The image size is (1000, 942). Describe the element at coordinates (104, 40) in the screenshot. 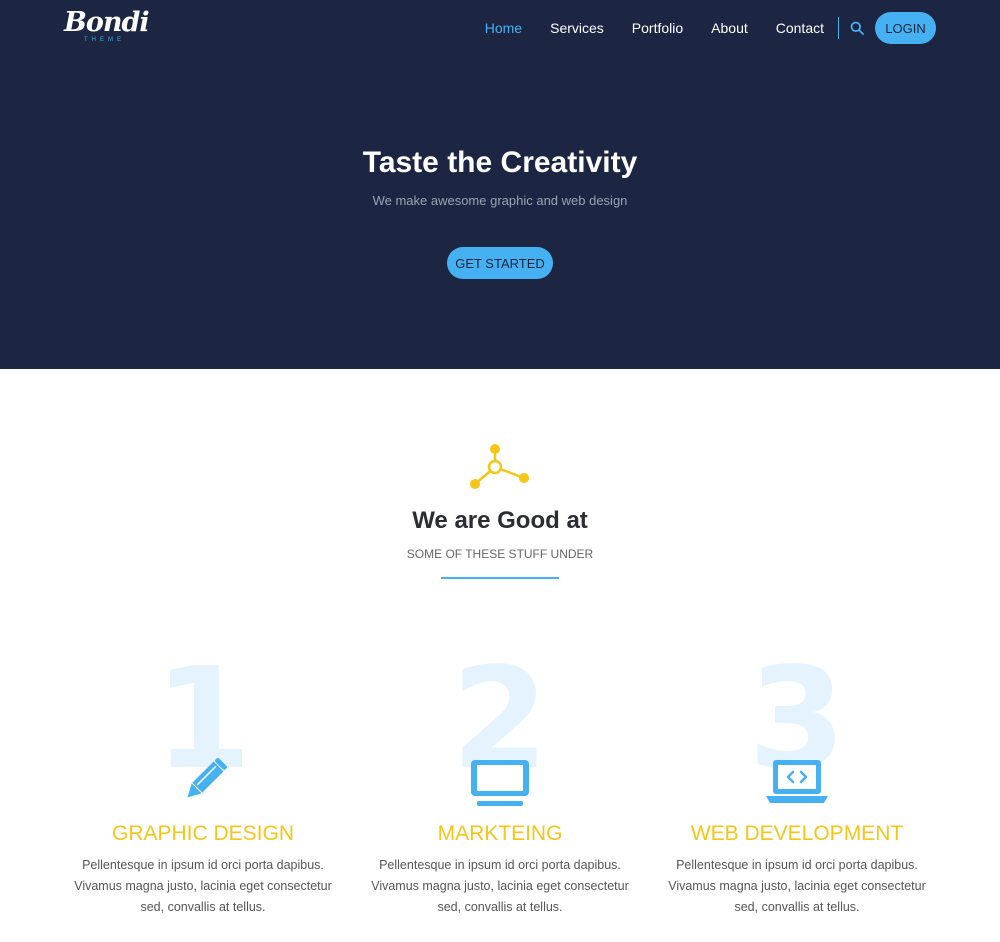

I see `logo-subtitle: THEME` at that location.